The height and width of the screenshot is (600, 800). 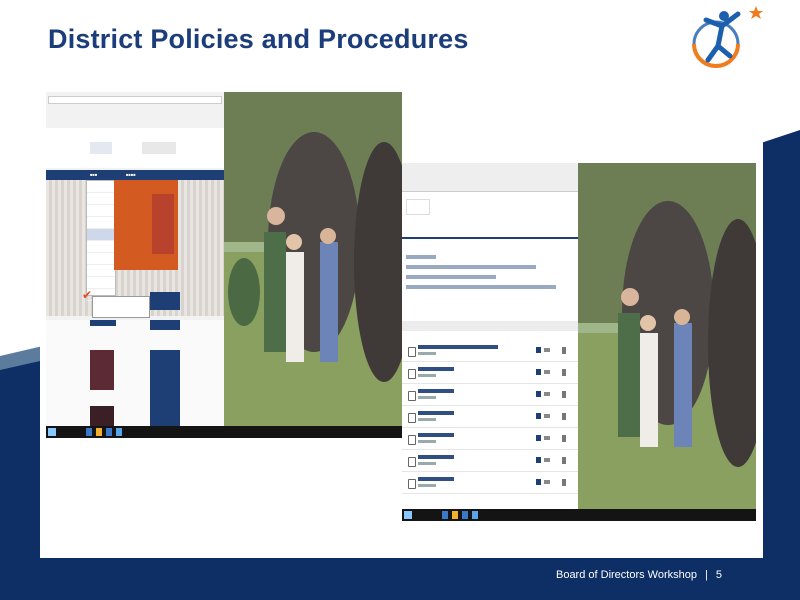 I want to click on address-bar, so click(x=135, y=100).